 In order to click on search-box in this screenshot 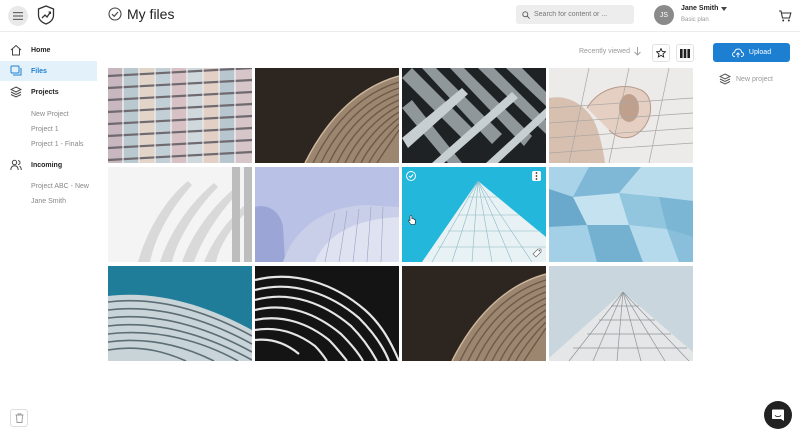, I will do `click(575, 14)`.